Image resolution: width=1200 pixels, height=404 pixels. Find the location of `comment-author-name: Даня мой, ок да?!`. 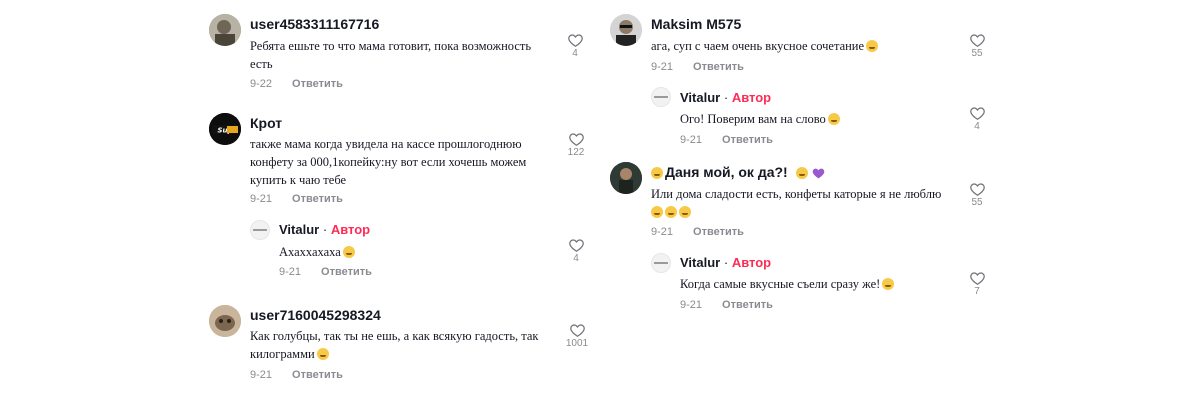

comment-author-name: Даня мой, ок да?! is located at coordinates (726, 172).